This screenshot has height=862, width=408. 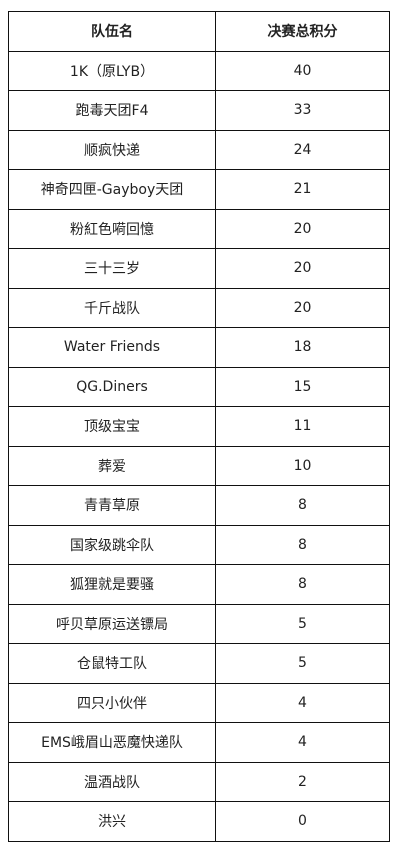 I want to click on score-cell: 21, so click(x=302, y=189).